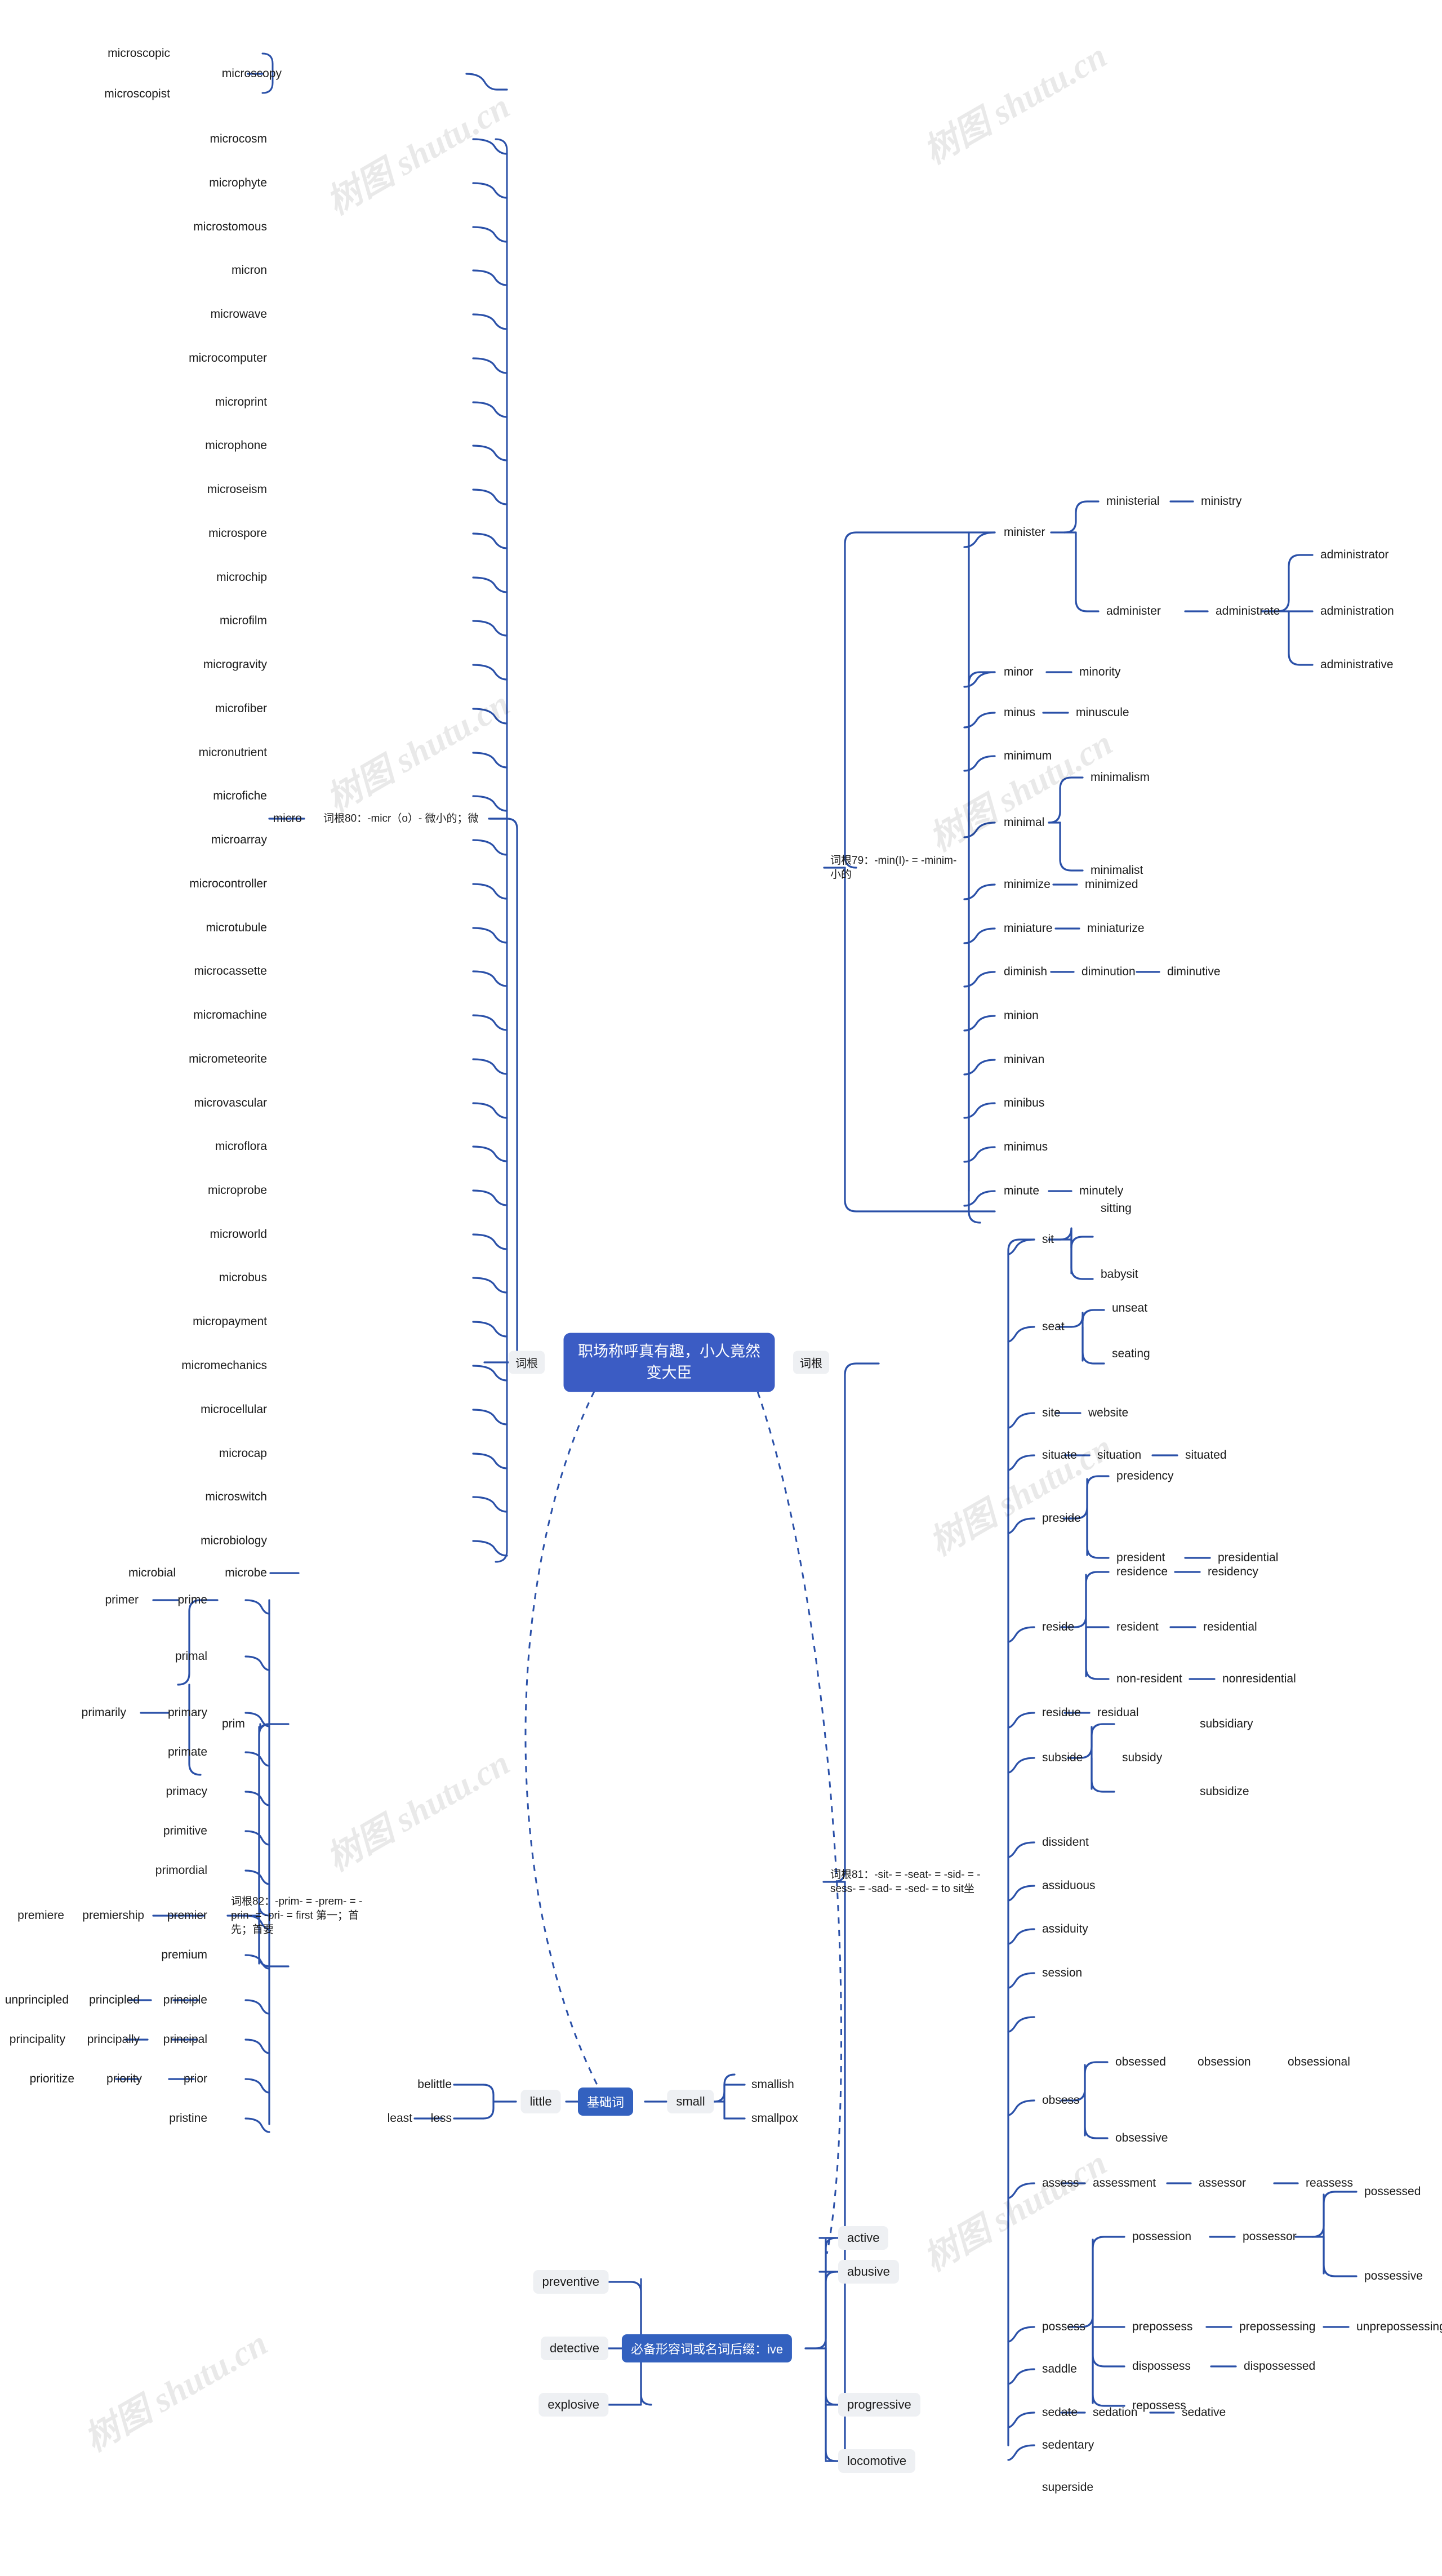 The image size is (1442, 2576). What do you see at coordinates (1140, 2062) in the screenshot?
I see `node-obsessed: obsessed` at bounding box center [1140, 2062].